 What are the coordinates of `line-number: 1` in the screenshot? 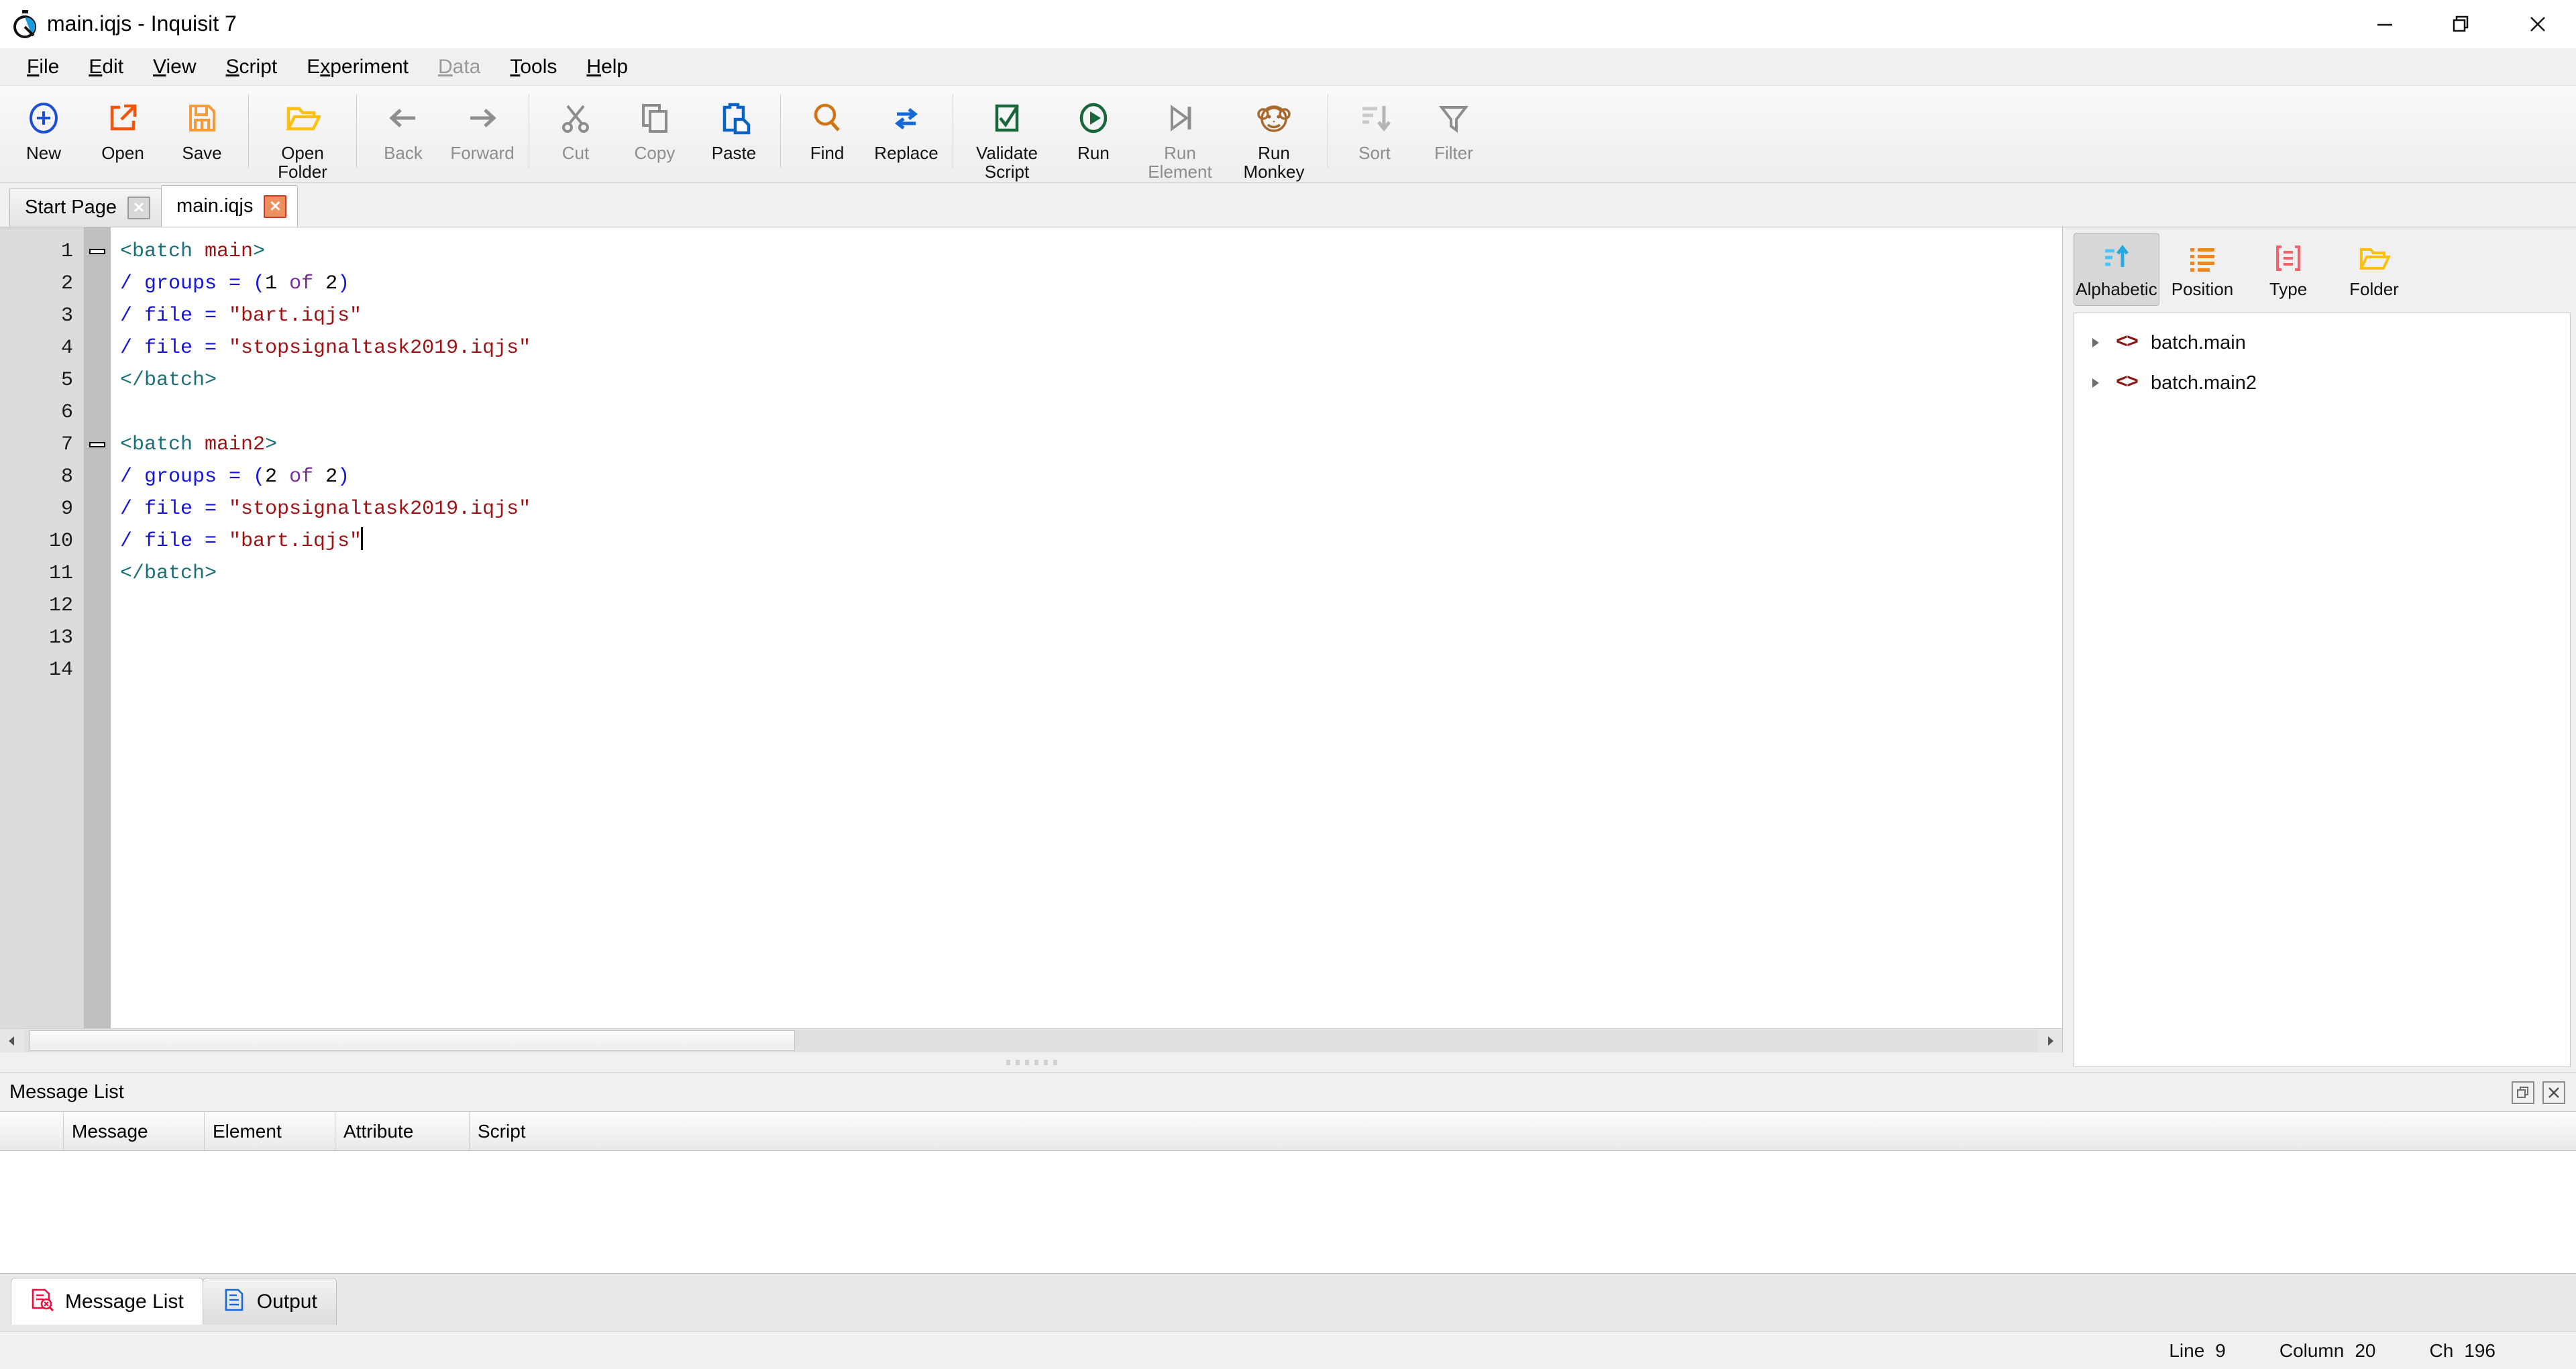 It's located at (66, 252).